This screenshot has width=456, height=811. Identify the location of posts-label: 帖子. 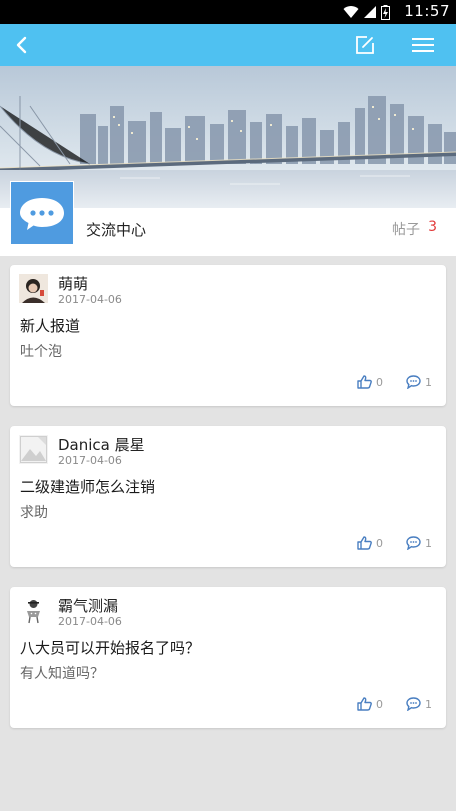
(406, 230).